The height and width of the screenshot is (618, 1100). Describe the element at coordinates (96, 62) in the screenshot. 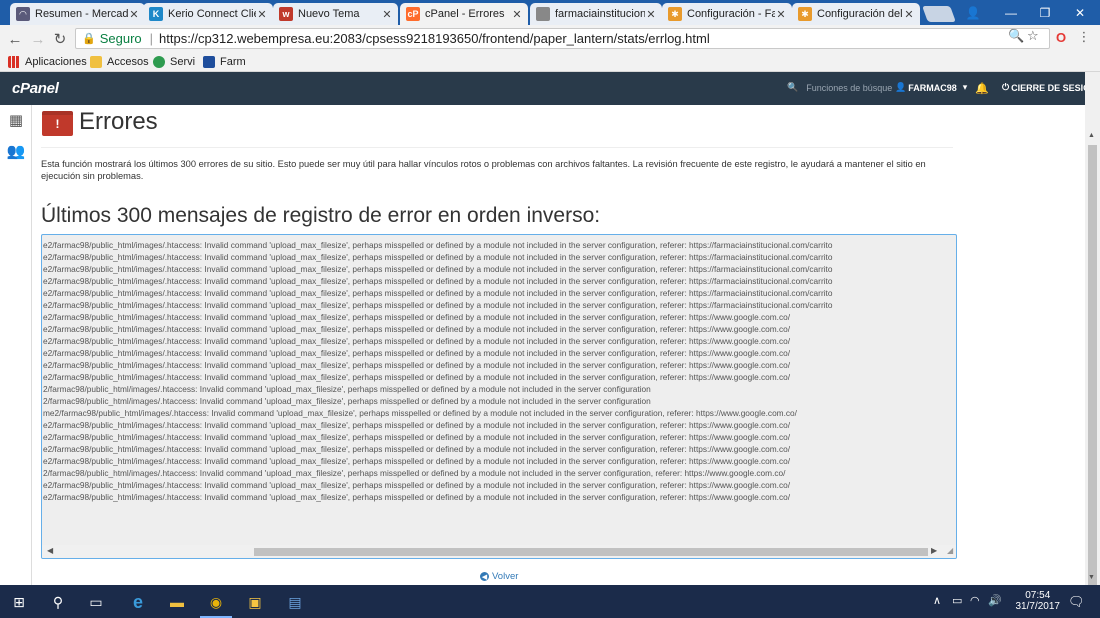

I see `folder-icon` at that location.